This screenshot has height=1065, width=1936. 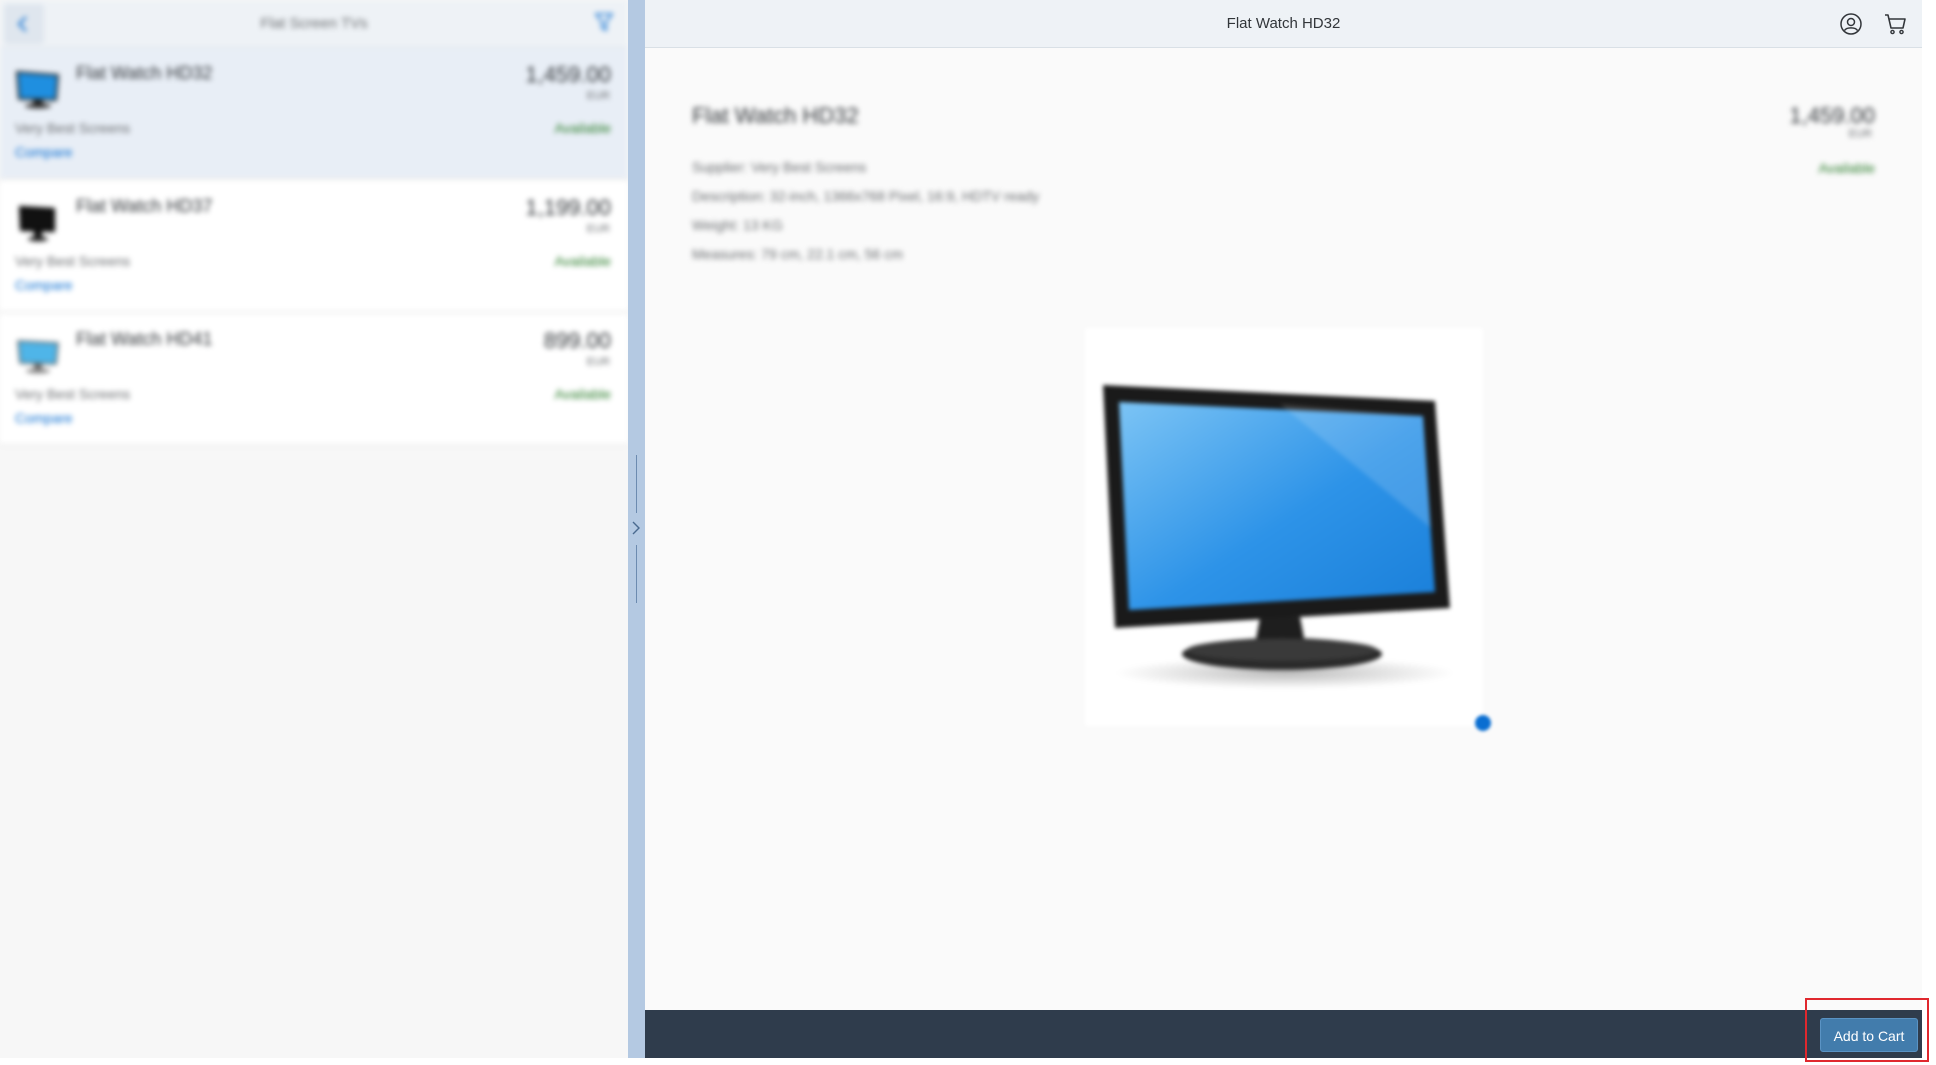 What do you see at coordinates (144, 206) in the screenshot?
I see `item-name: Flat Watch HD37` at bounding box center [144, 206].